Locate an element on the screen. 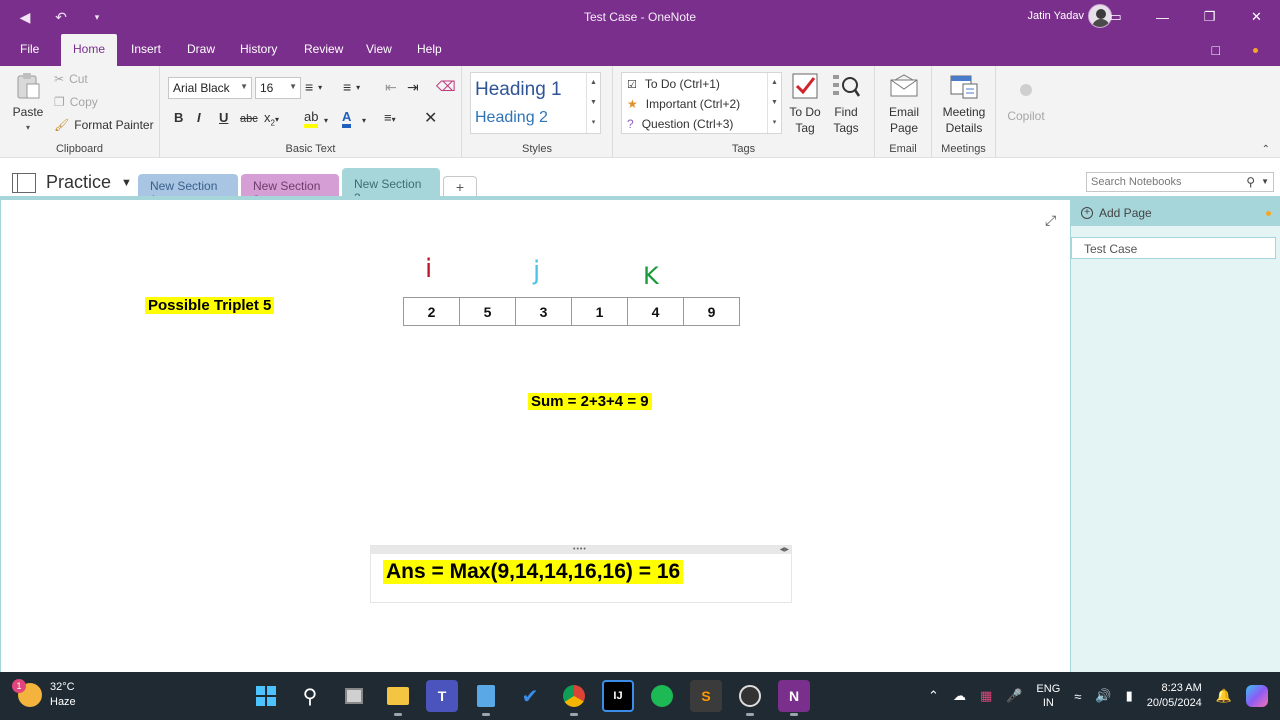 The image size is (1280, 720). microphone-icon: 🎤 is located at coordinates (1014, 696).